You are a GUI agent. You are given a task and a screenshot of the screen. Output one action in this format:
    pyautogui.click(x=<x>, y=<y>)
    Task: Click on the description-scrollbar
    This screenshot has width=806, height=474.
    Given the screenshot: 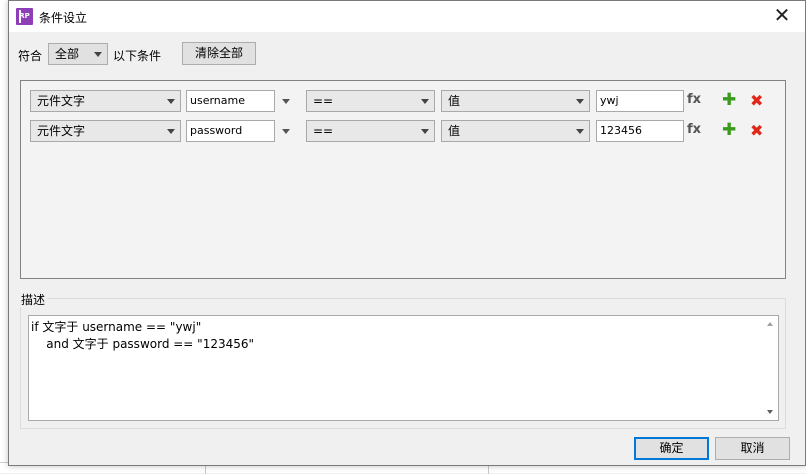 What is the action you would take?
    pyautogui.click(x=770, y=368)
    